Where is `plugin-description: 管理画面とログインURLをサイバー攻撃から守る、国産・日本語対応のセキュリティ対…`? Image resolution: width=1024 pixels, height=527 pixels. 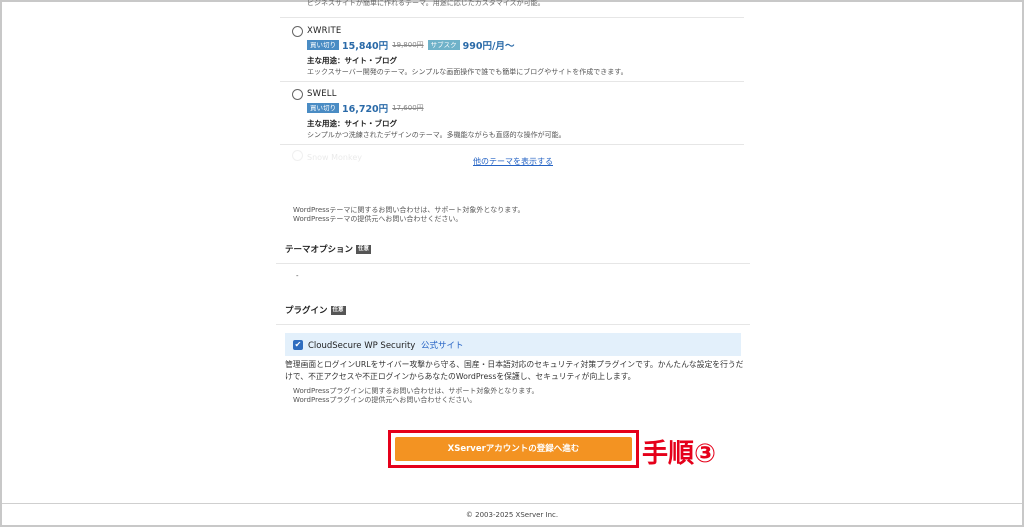
plugin-description: 管理画面とログインURLをサイバー攻撃から守る、国産・日本語対応のセキュリティ対… is located at coordinates (514, 370).